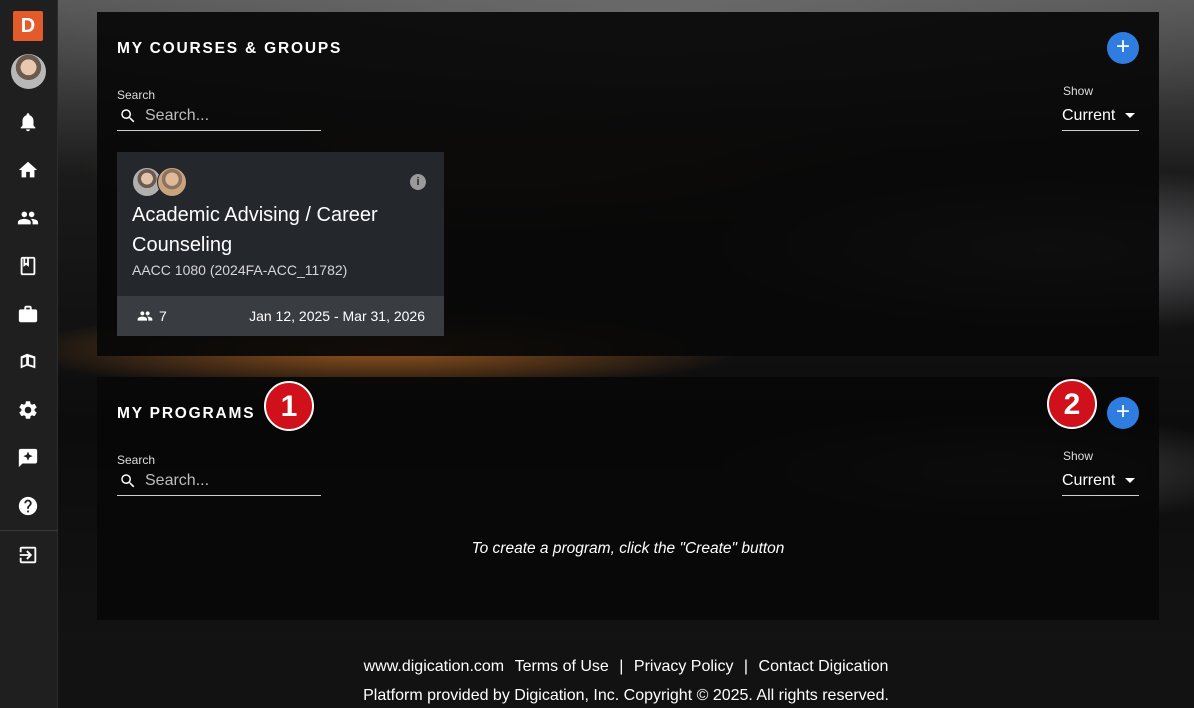 Image resolution: width=1194 pixels, height=708 pixels. What do you see at coordinates (28, 555) in the screenshot?
I see `logout-icon` at bounding box center [28, 555].